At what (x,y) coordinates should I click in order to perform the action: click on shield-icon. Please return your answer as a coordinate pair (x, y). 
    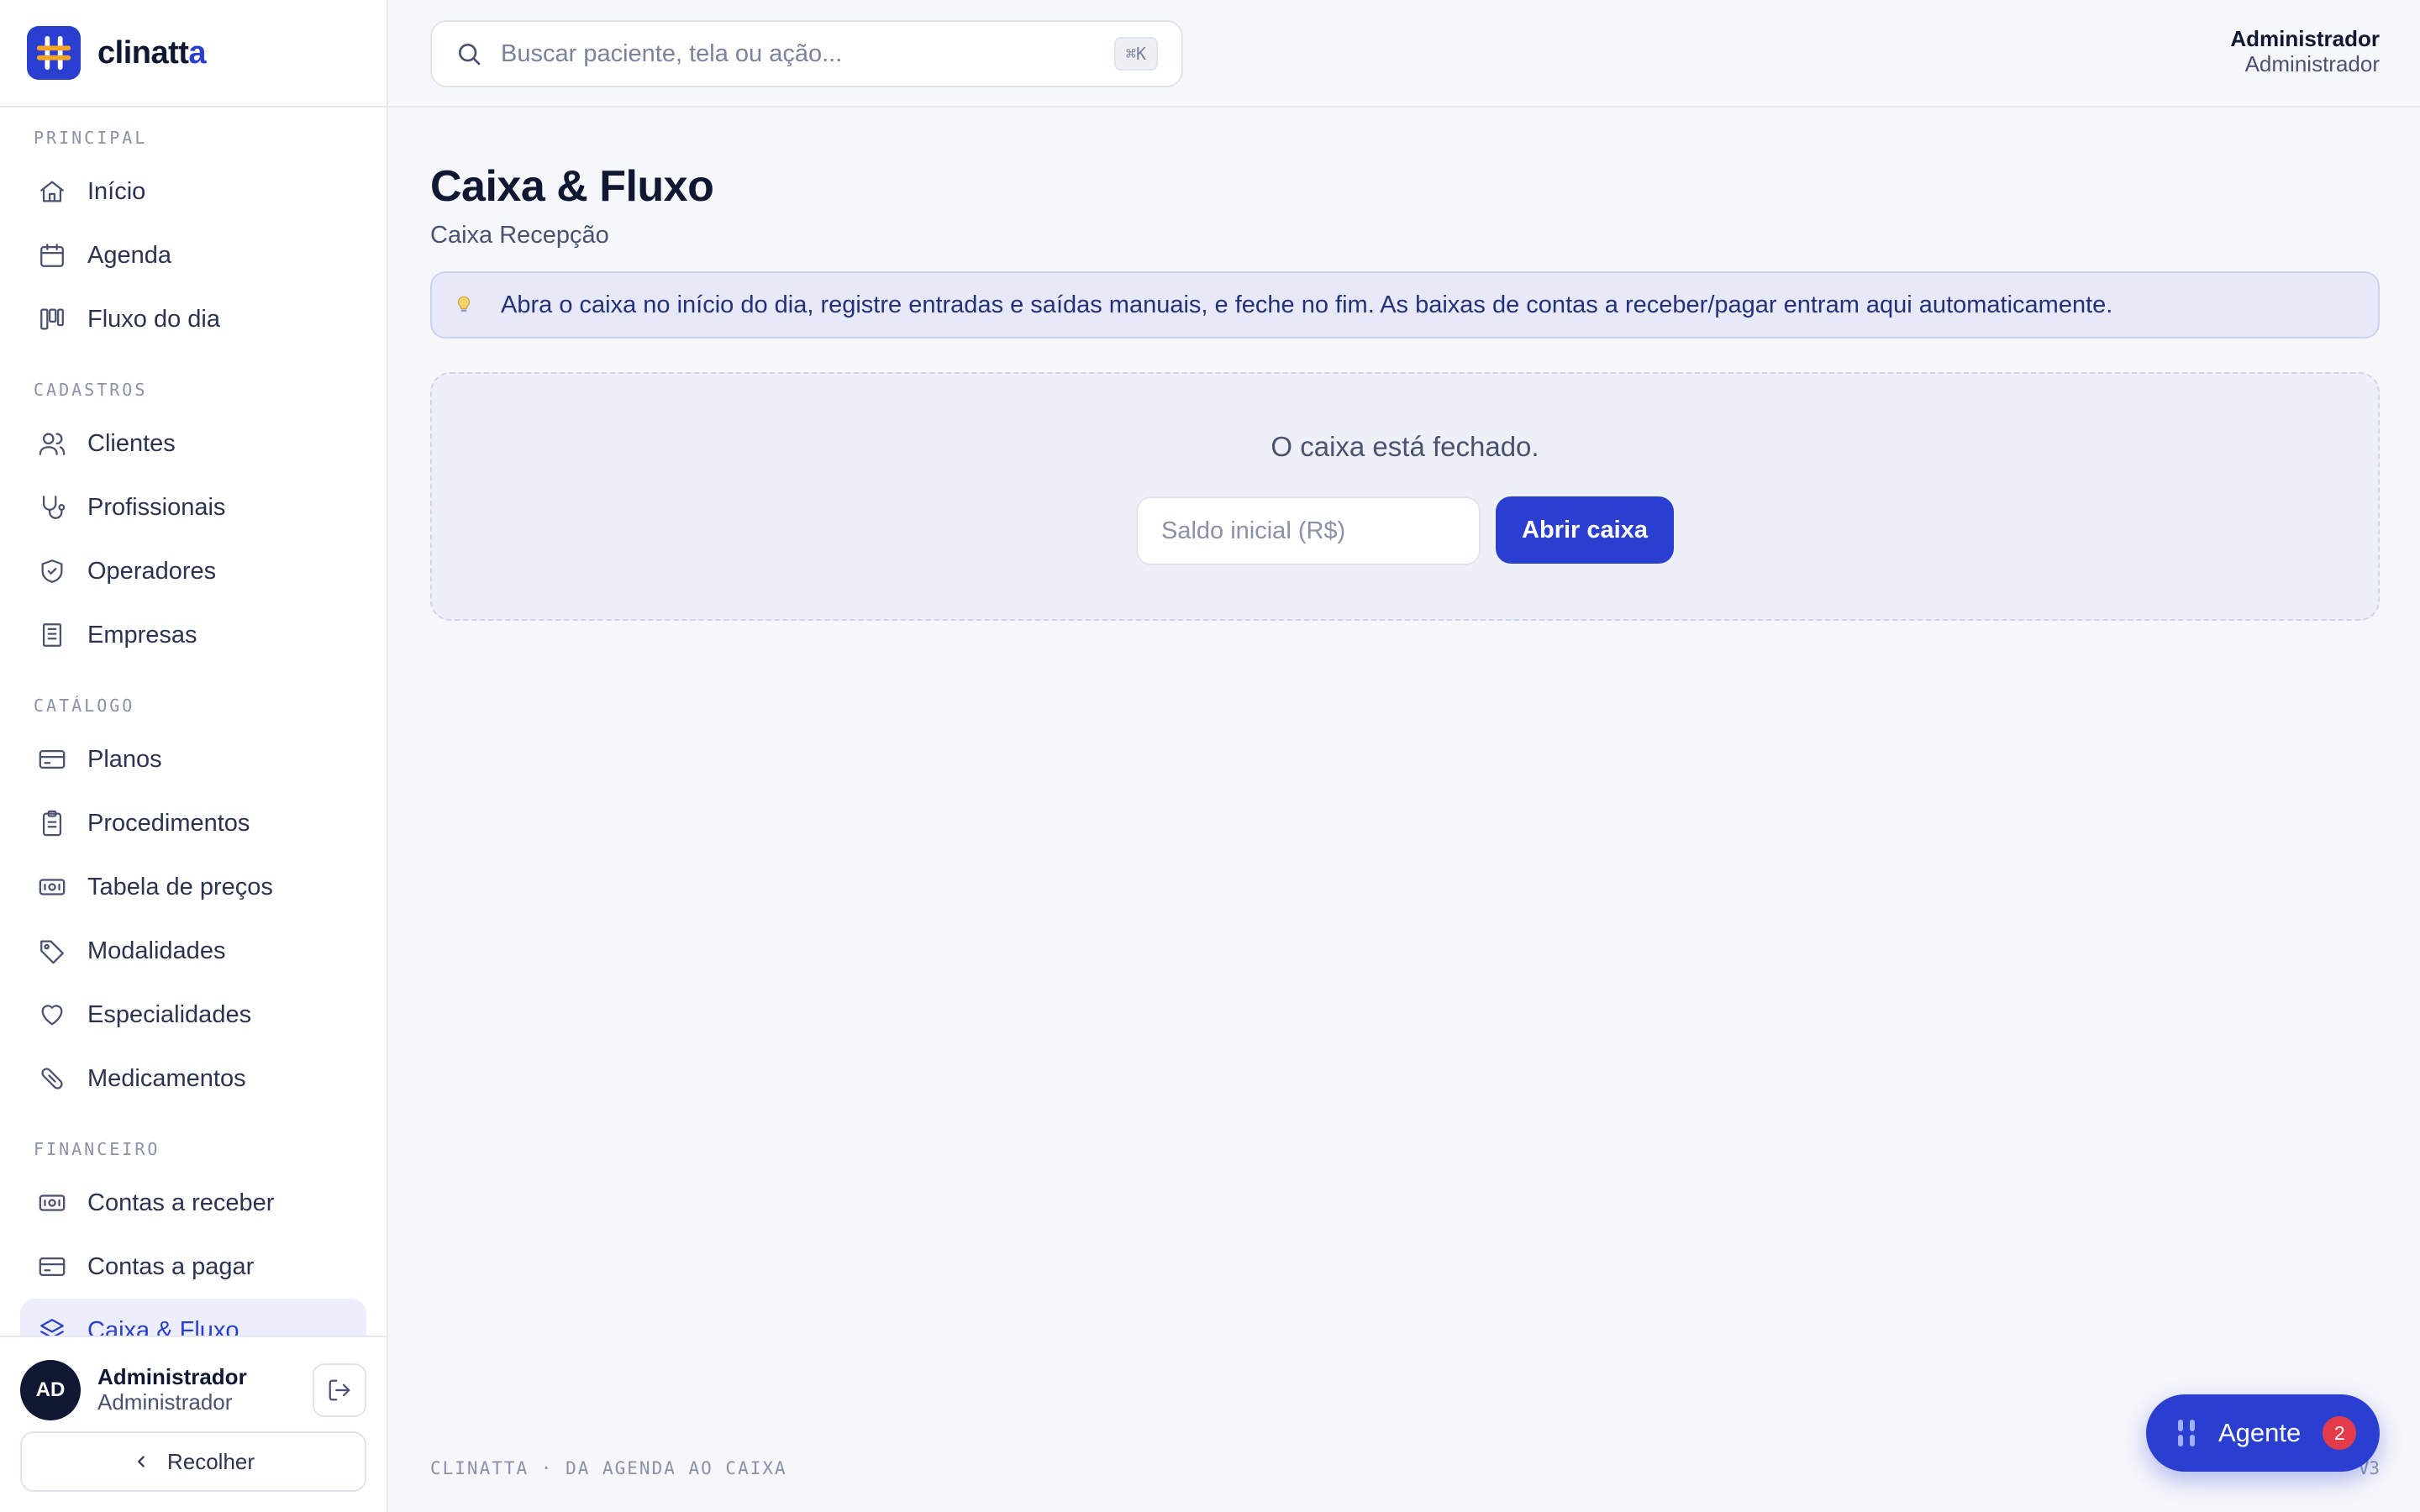
    Looking at the image, I should click on (52, 571).